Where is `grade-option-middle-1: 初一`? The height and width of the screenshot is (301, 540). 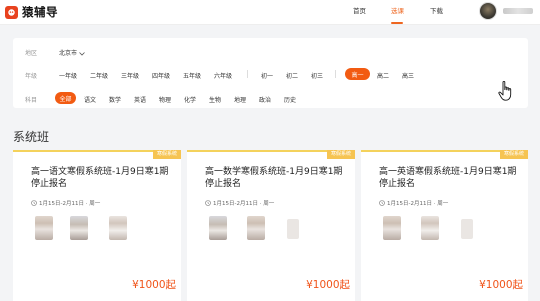 grade-option-middle-1: 初一 is located at coordinates (267, 75).